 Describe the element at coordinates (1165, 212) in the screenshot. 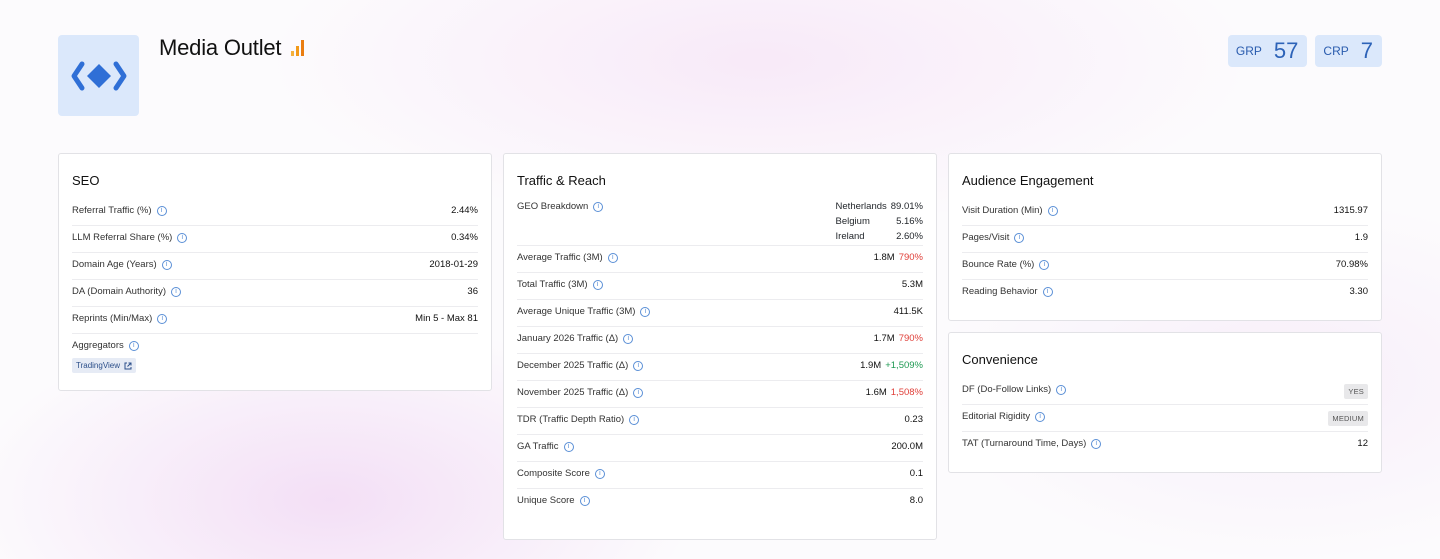

I see `engagement-row: Visit Duration (Min) i 1315.97` at that location.